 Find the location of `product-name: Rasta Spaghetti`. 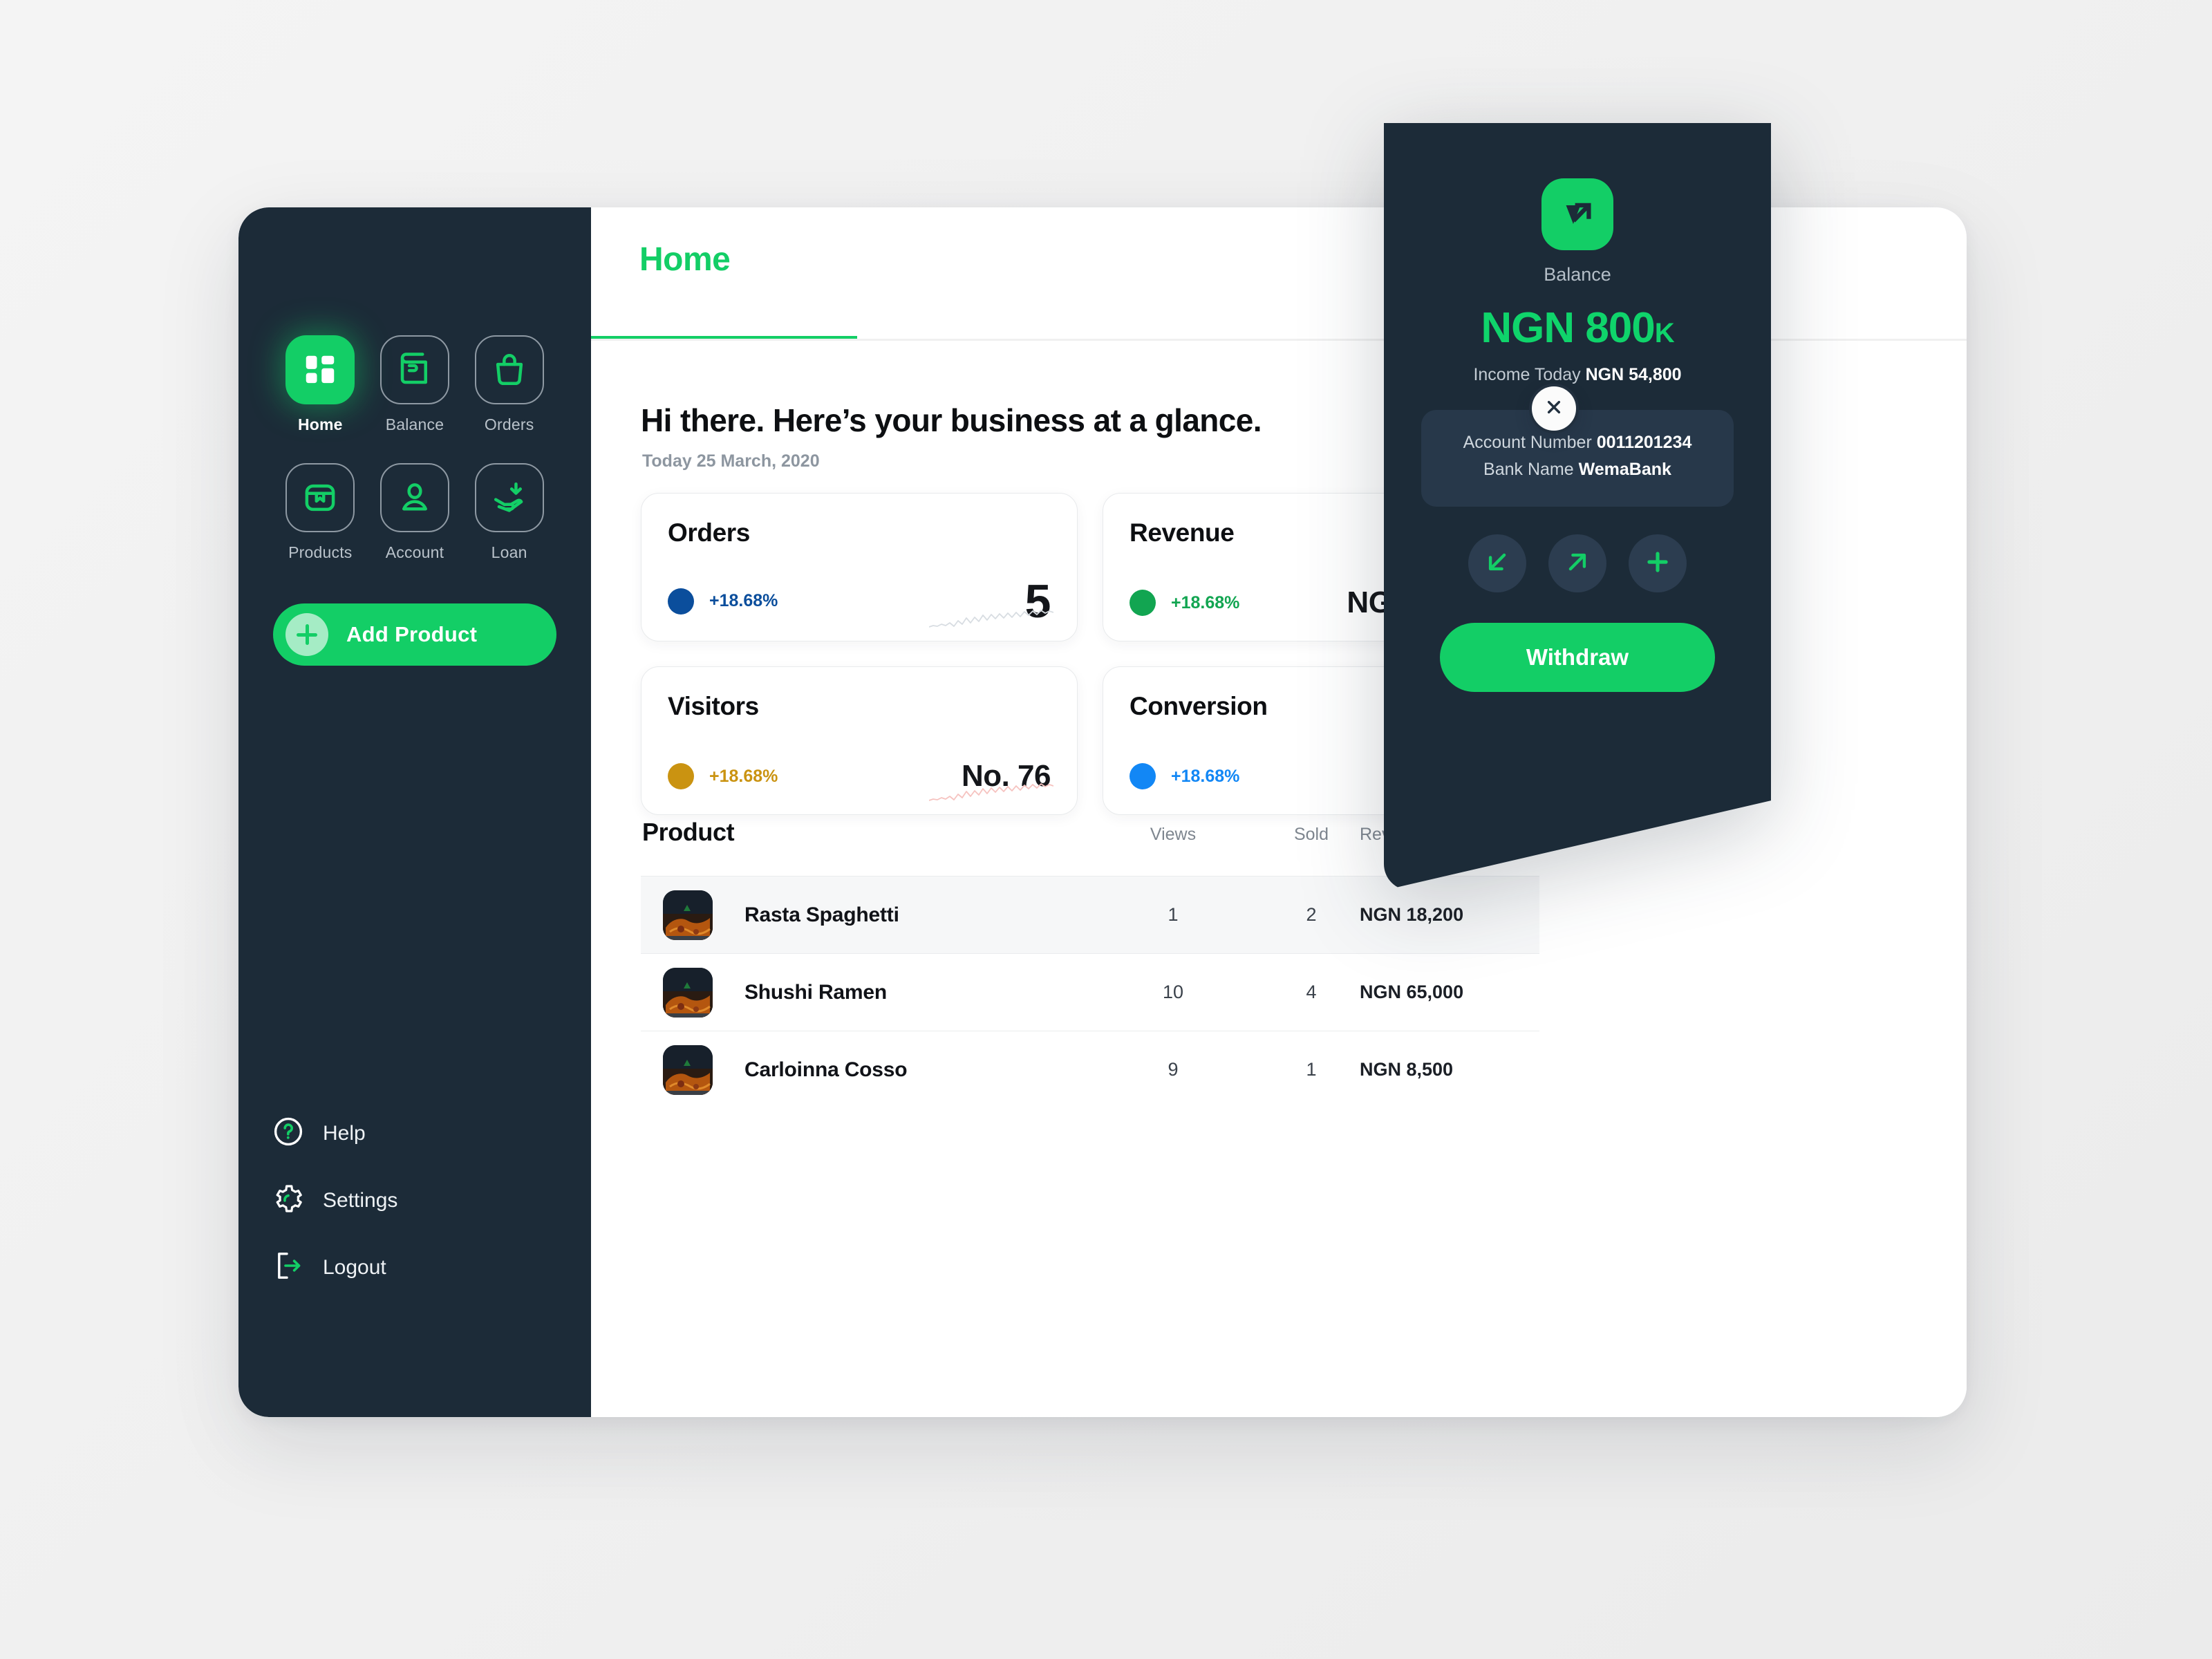

product-name: Rasta Spaghetti is located at coordinates (821, 915).